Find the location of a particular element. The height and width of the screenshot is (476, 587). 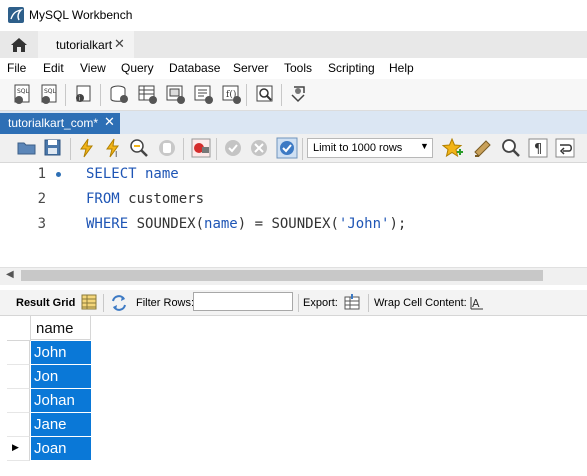

string-literal: 'John' is located at coordinates (364, 224).